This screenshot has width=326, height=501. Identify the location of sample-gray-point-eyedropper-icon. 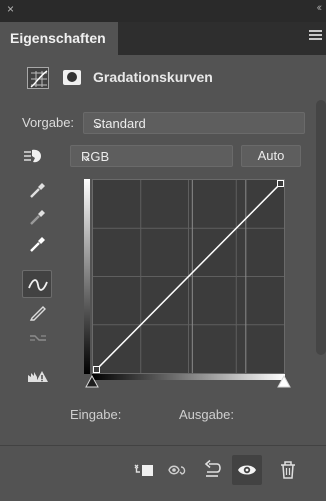
(38, 217).